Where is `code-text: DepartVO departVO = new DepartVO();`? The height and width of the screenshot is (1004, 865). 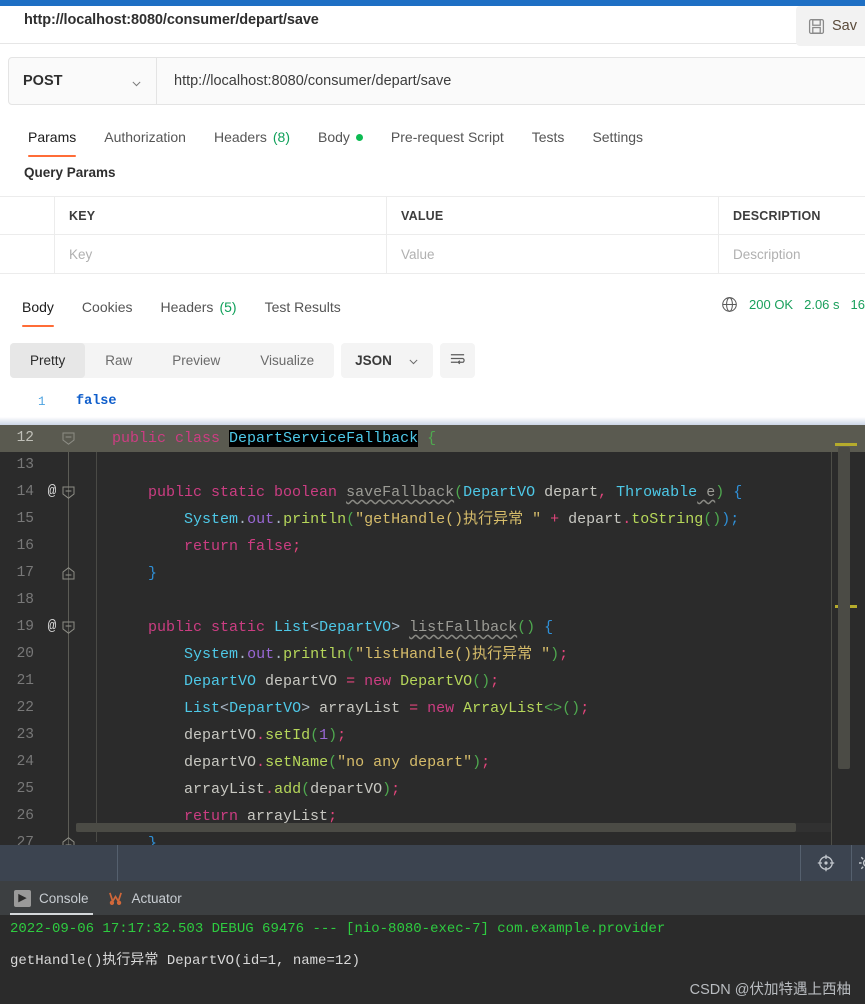 code-text: DepartVO departVO = new DepartVO(); is located at coordinates (342, 681).